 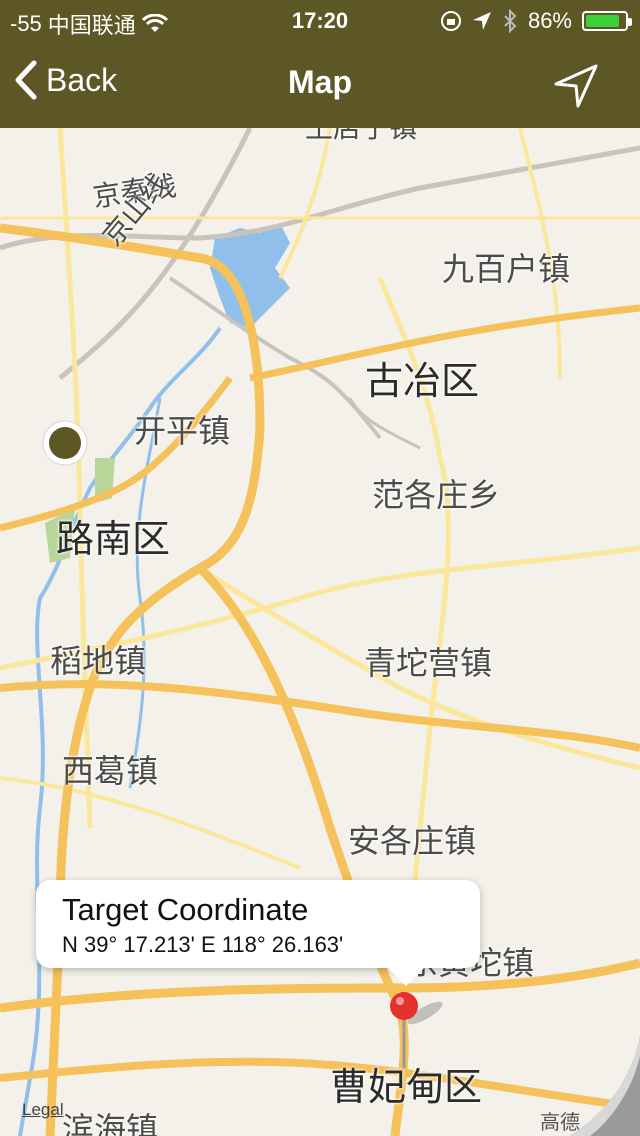 What do you see at coordinates (436, 495) in the screenshot?
I see `place-label: 范各庄乡` at bounding box center [436, 495].